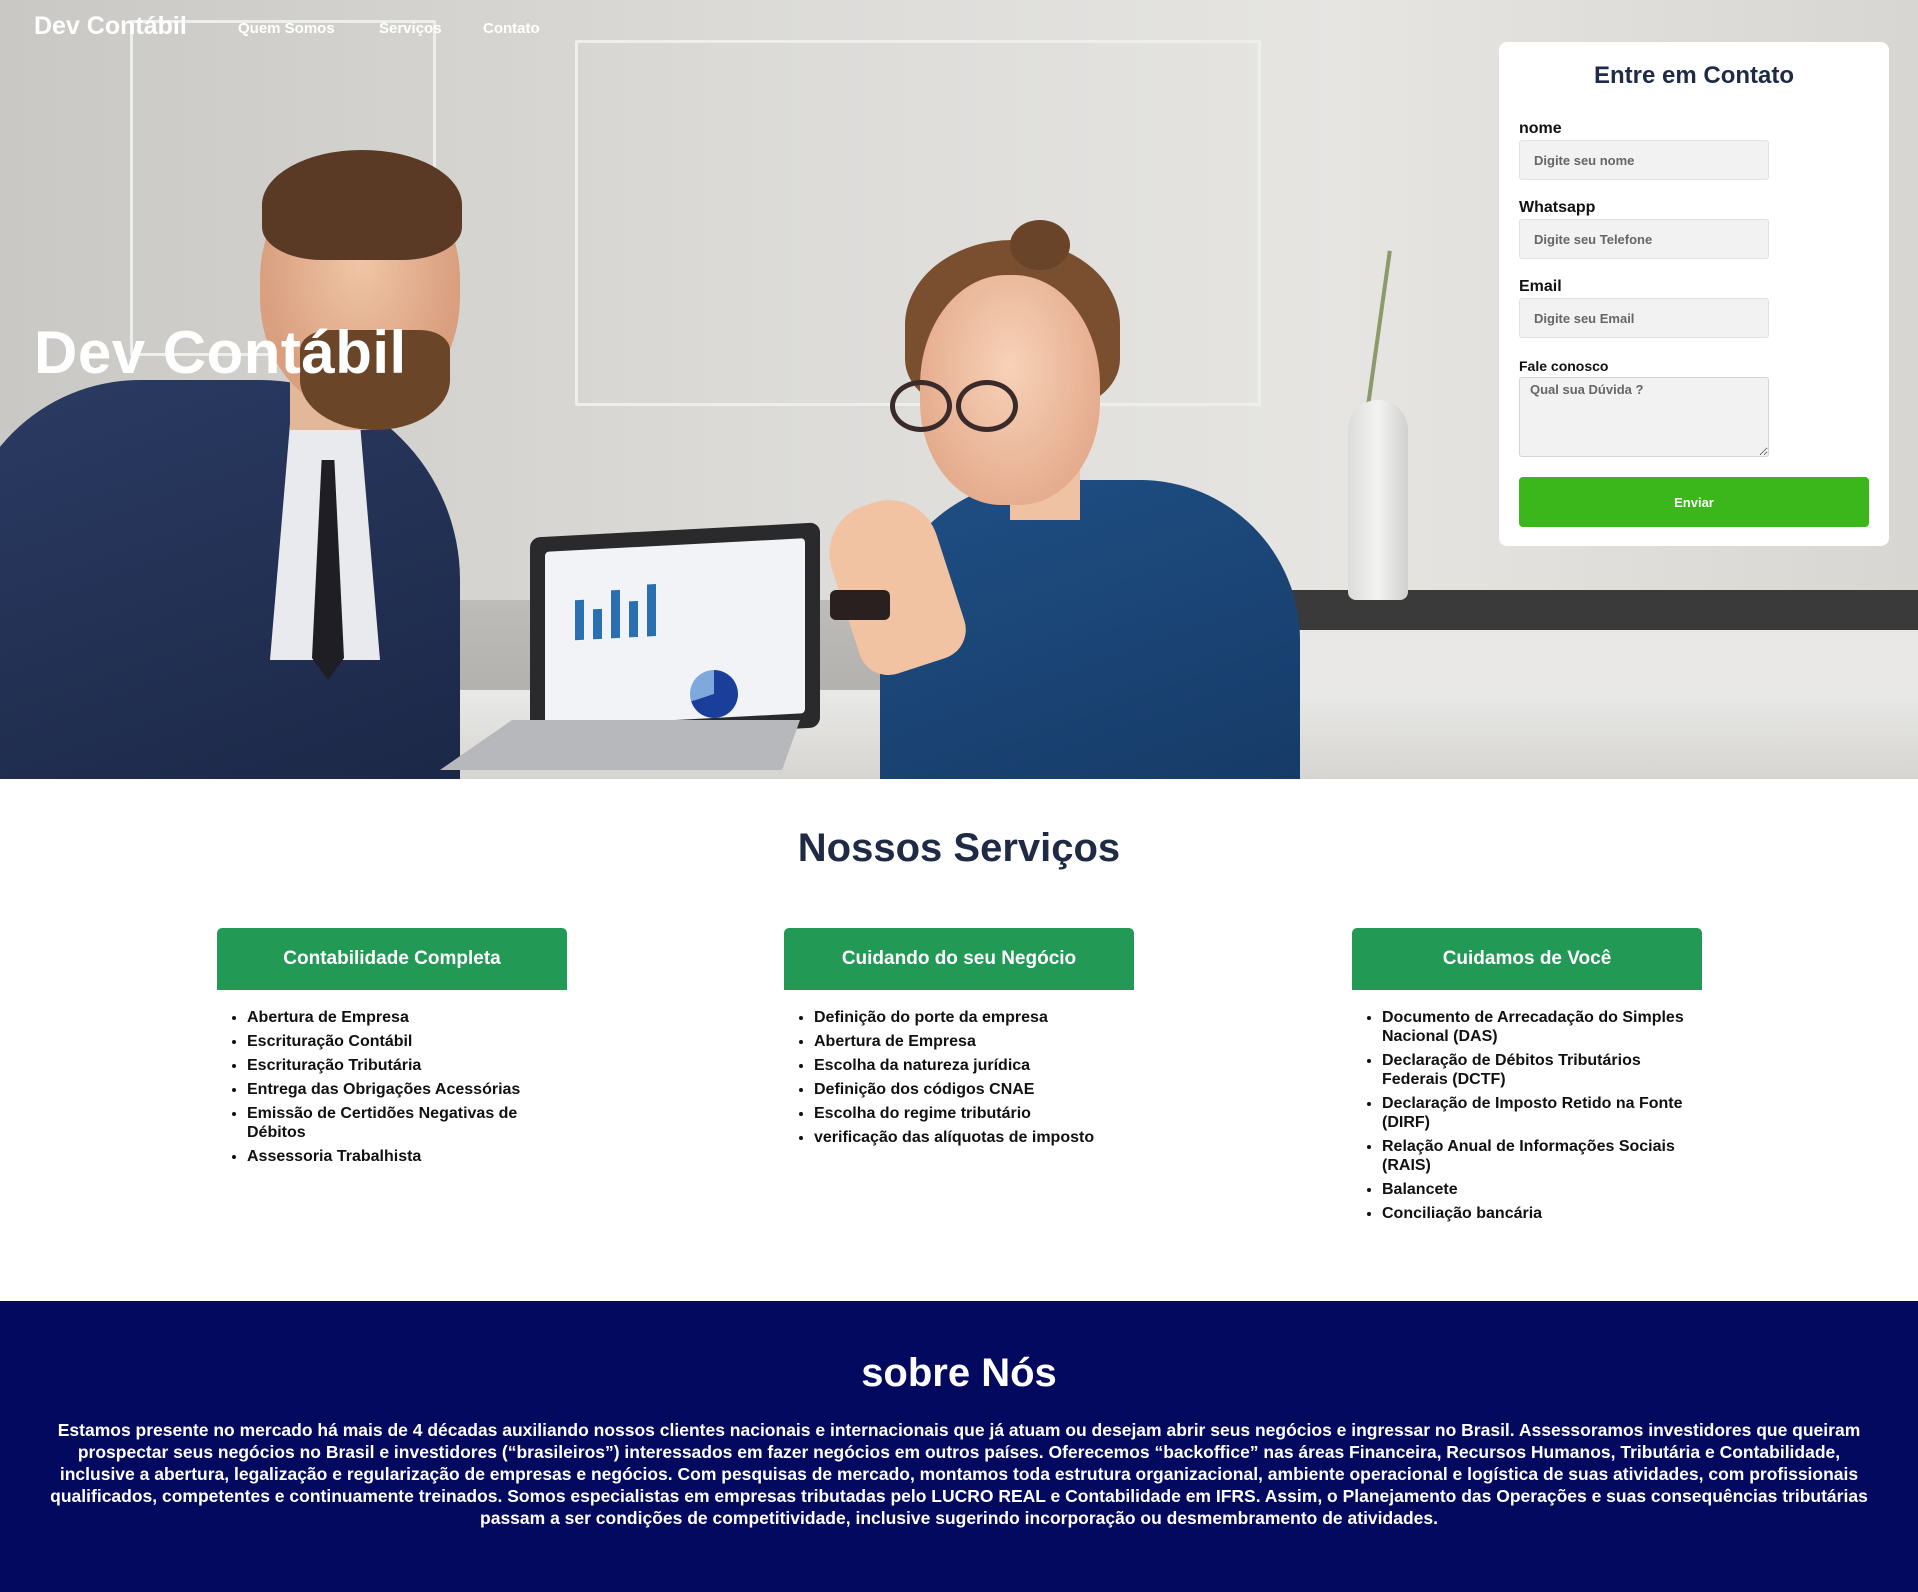 The image size is (1918, 1592). What do you see at coordinates (974, 1017) in the screenshot?
I see `service-item: Definição do porte da empresa` at bounding box center [974, 1017].